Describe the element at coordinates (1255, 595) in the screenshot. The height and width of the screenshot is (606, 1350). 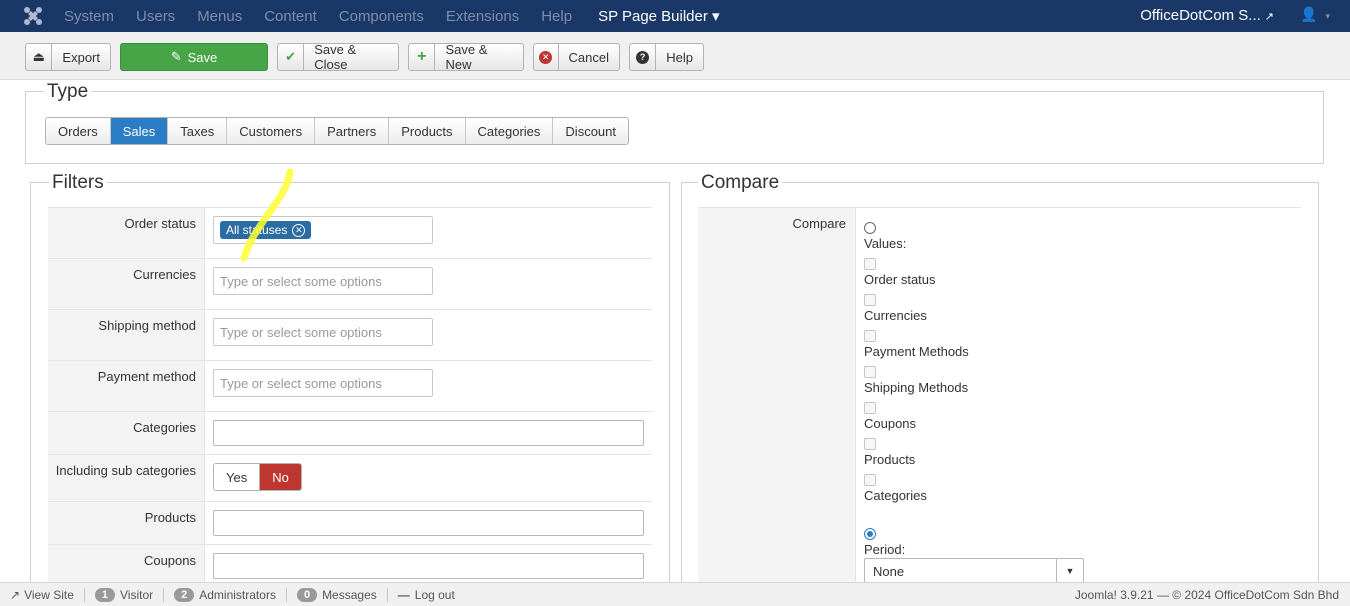
I see `copyright-text: © 2024 OfficeDotCom Sdn Bhd` at that location.